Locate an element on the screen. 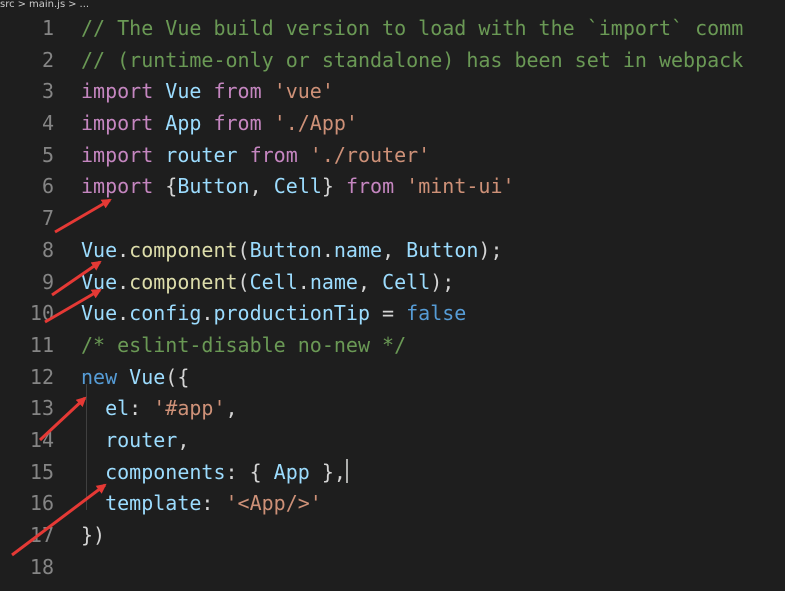  line-number: 15 is located at coordinates (41, 471).